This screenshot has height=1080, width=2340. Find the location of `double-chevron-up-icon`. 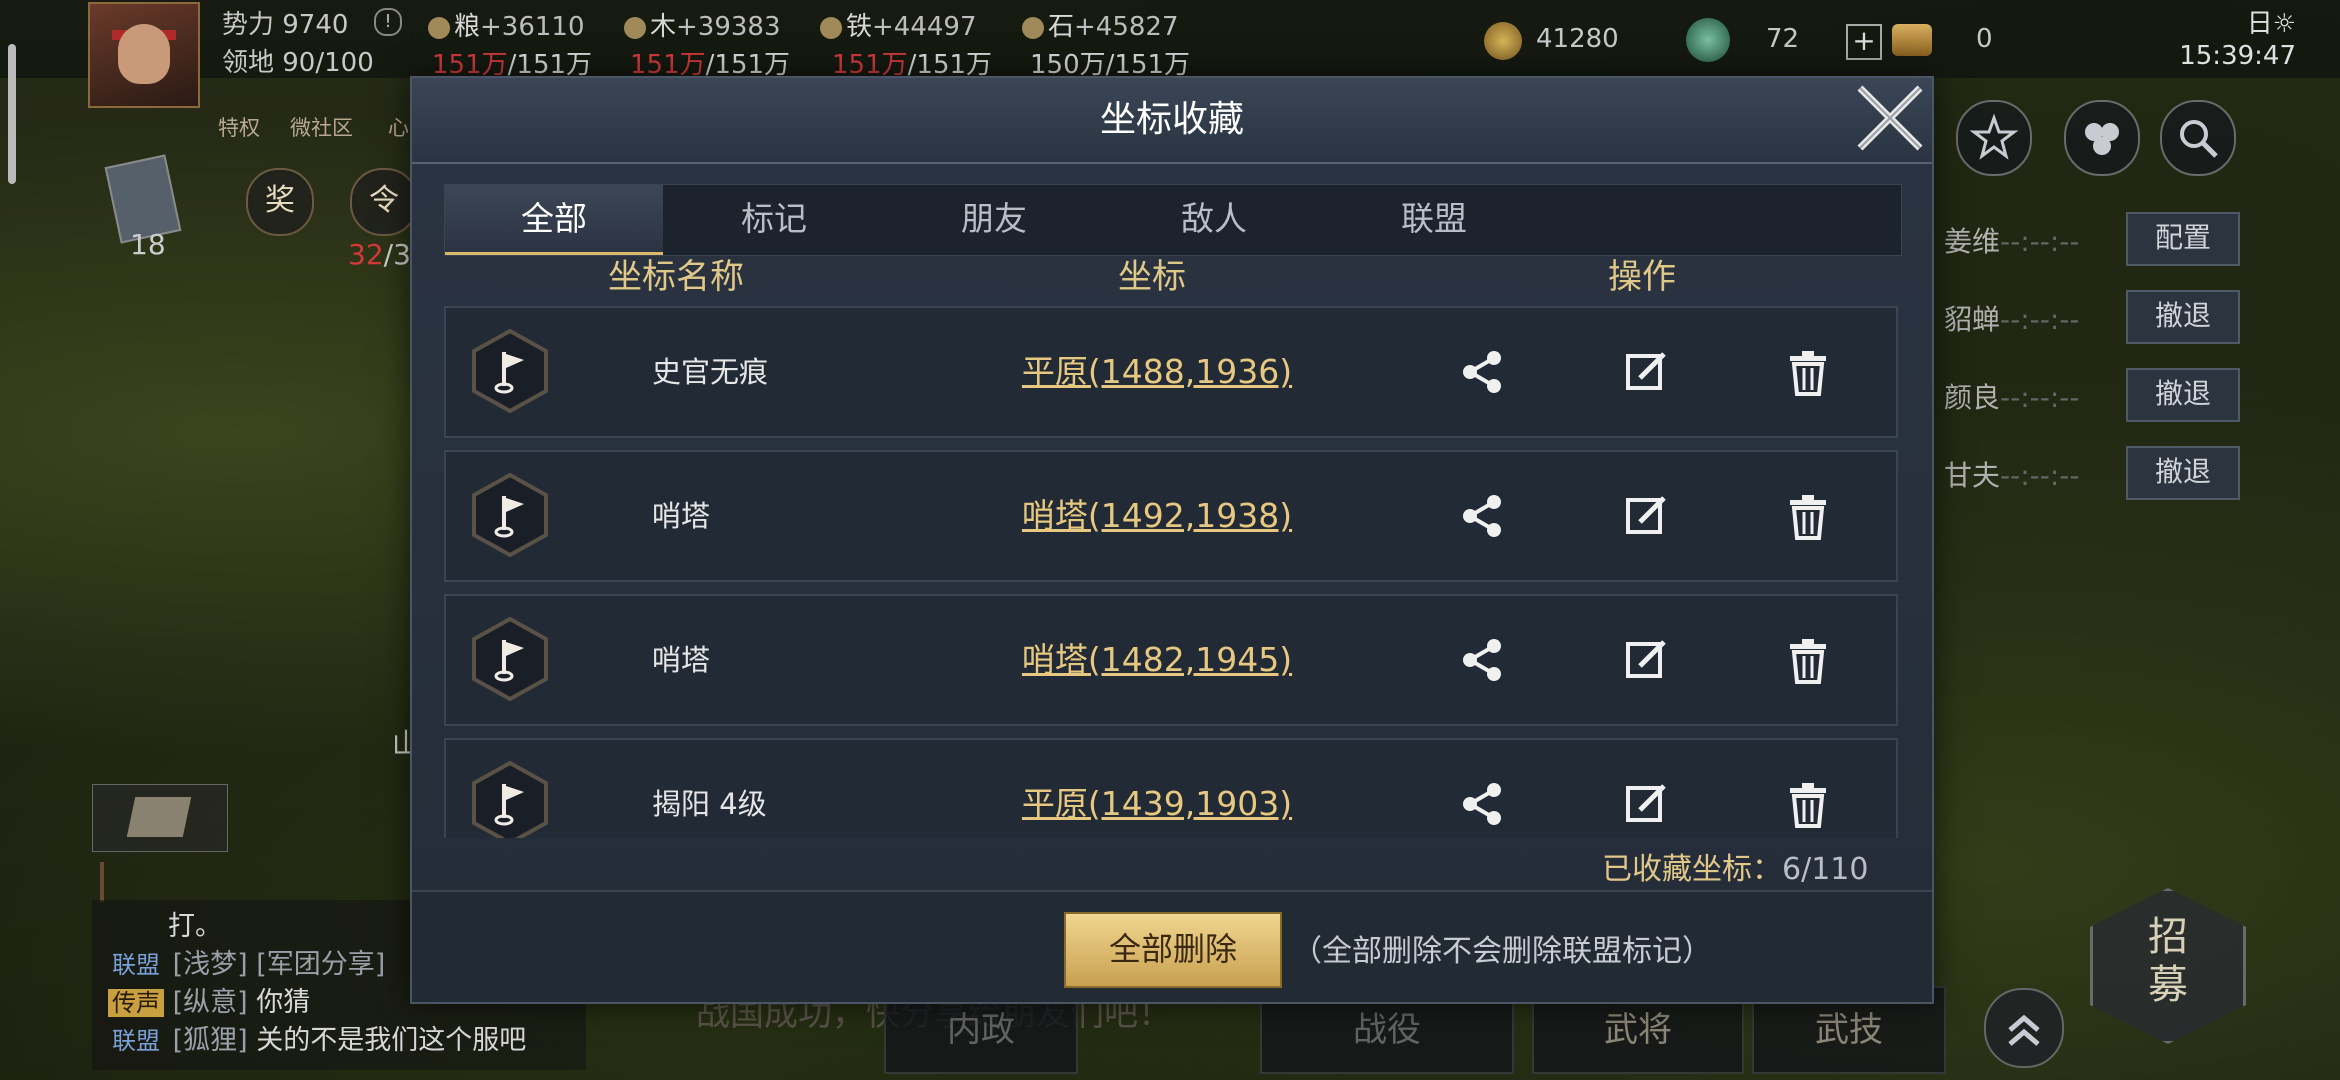

double-chevron-up-icon is located at coordinates (2024, 1030).